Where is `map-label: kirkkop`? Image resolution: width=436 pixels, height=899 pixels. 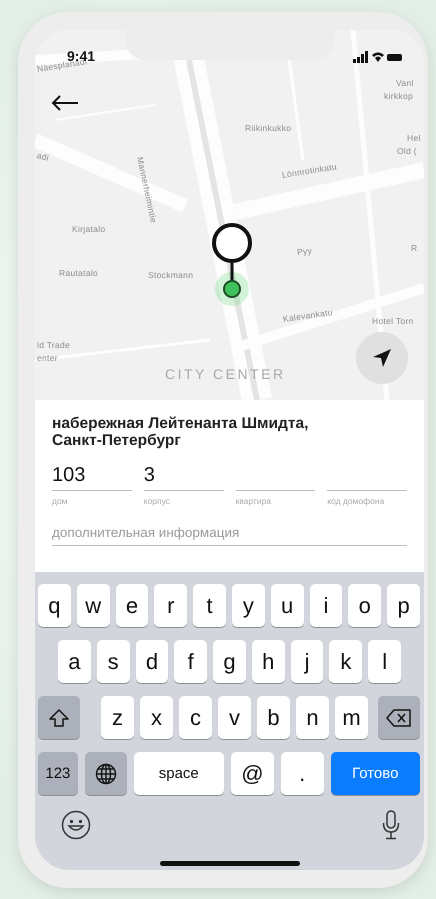
map-label: kirkkop is located at coordinates (399, 96).